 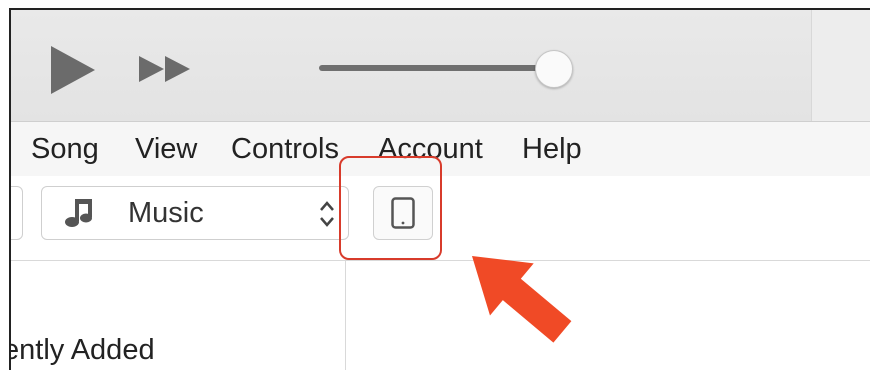 What do you see at coordinates (552, 149) in the screenshot?
I see `menu-help: Help` at bounding box center [552, 149].